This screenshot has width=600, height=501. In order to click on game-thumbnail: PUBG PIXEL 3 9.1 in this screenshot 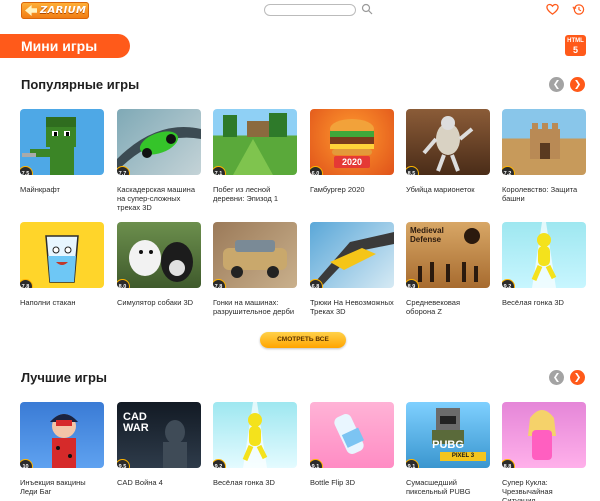, I will do `click(448, 435)`.